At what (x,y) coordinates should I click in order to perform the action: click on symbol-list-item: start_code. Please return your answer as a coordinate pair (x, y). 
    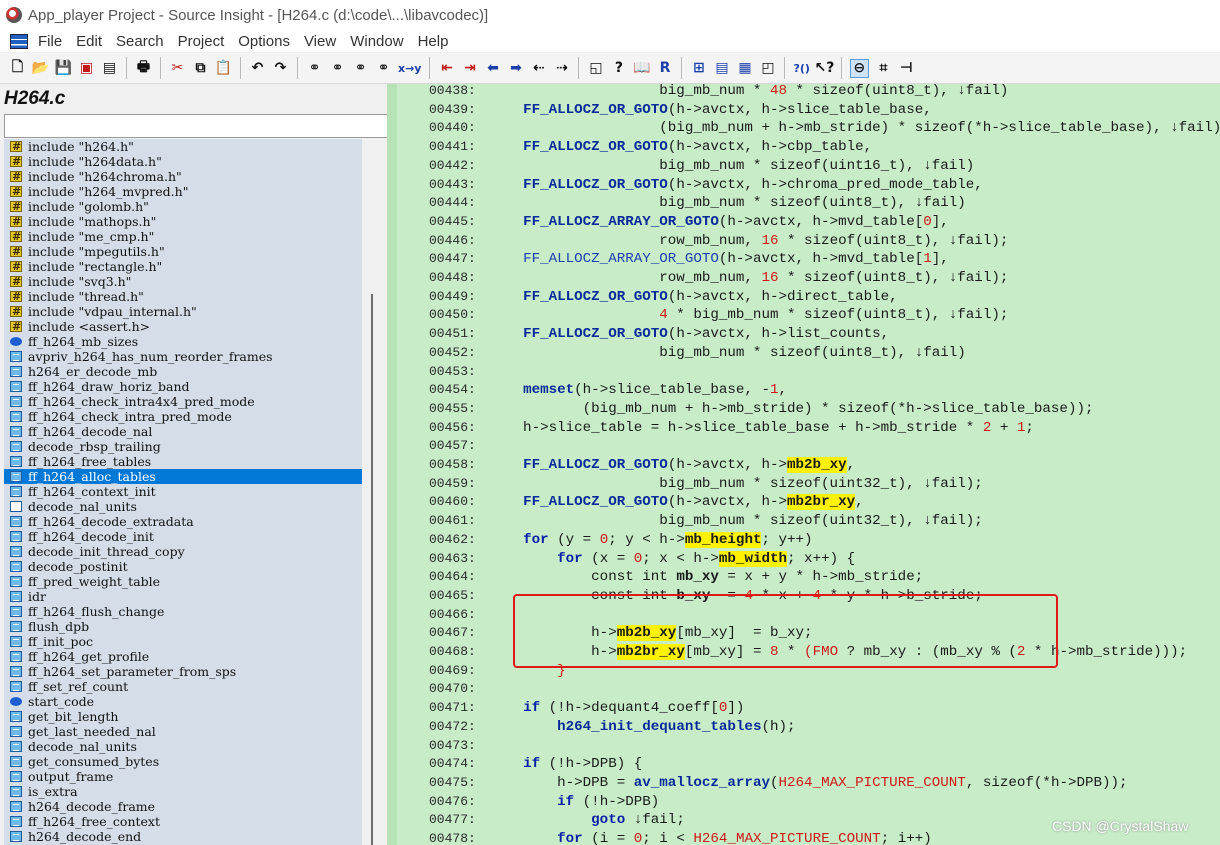
    Looking at the image, I should click on (183, 701).